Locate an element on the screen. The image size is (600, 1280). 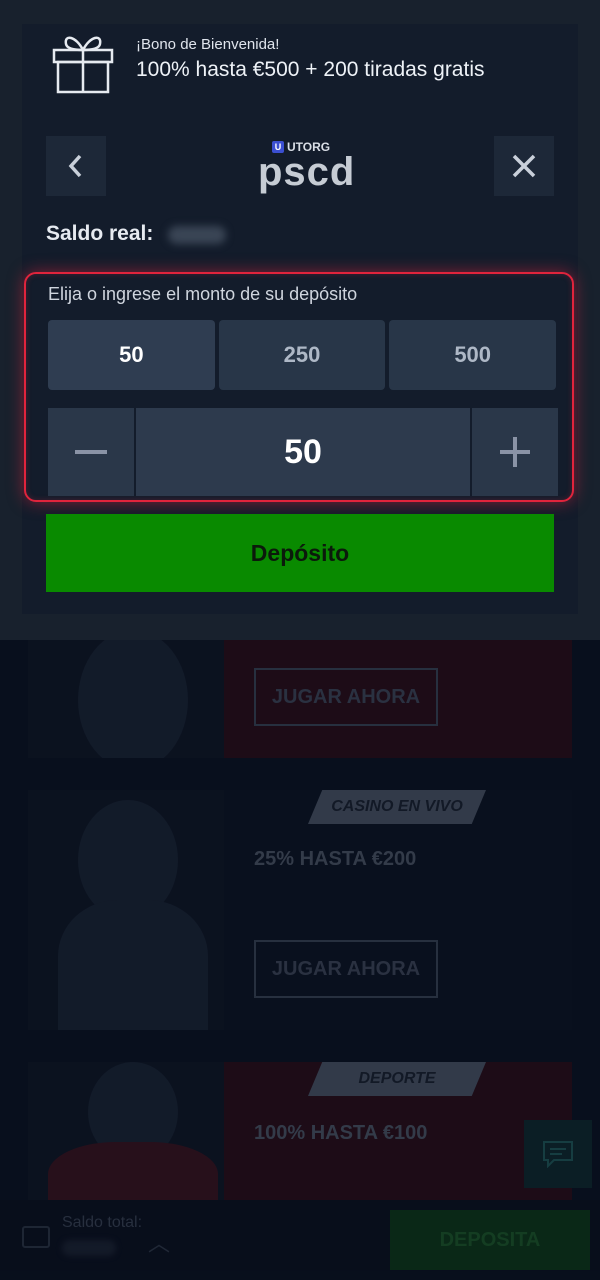
pscd-wordmark: pscd is located at coordinates (307, 172).